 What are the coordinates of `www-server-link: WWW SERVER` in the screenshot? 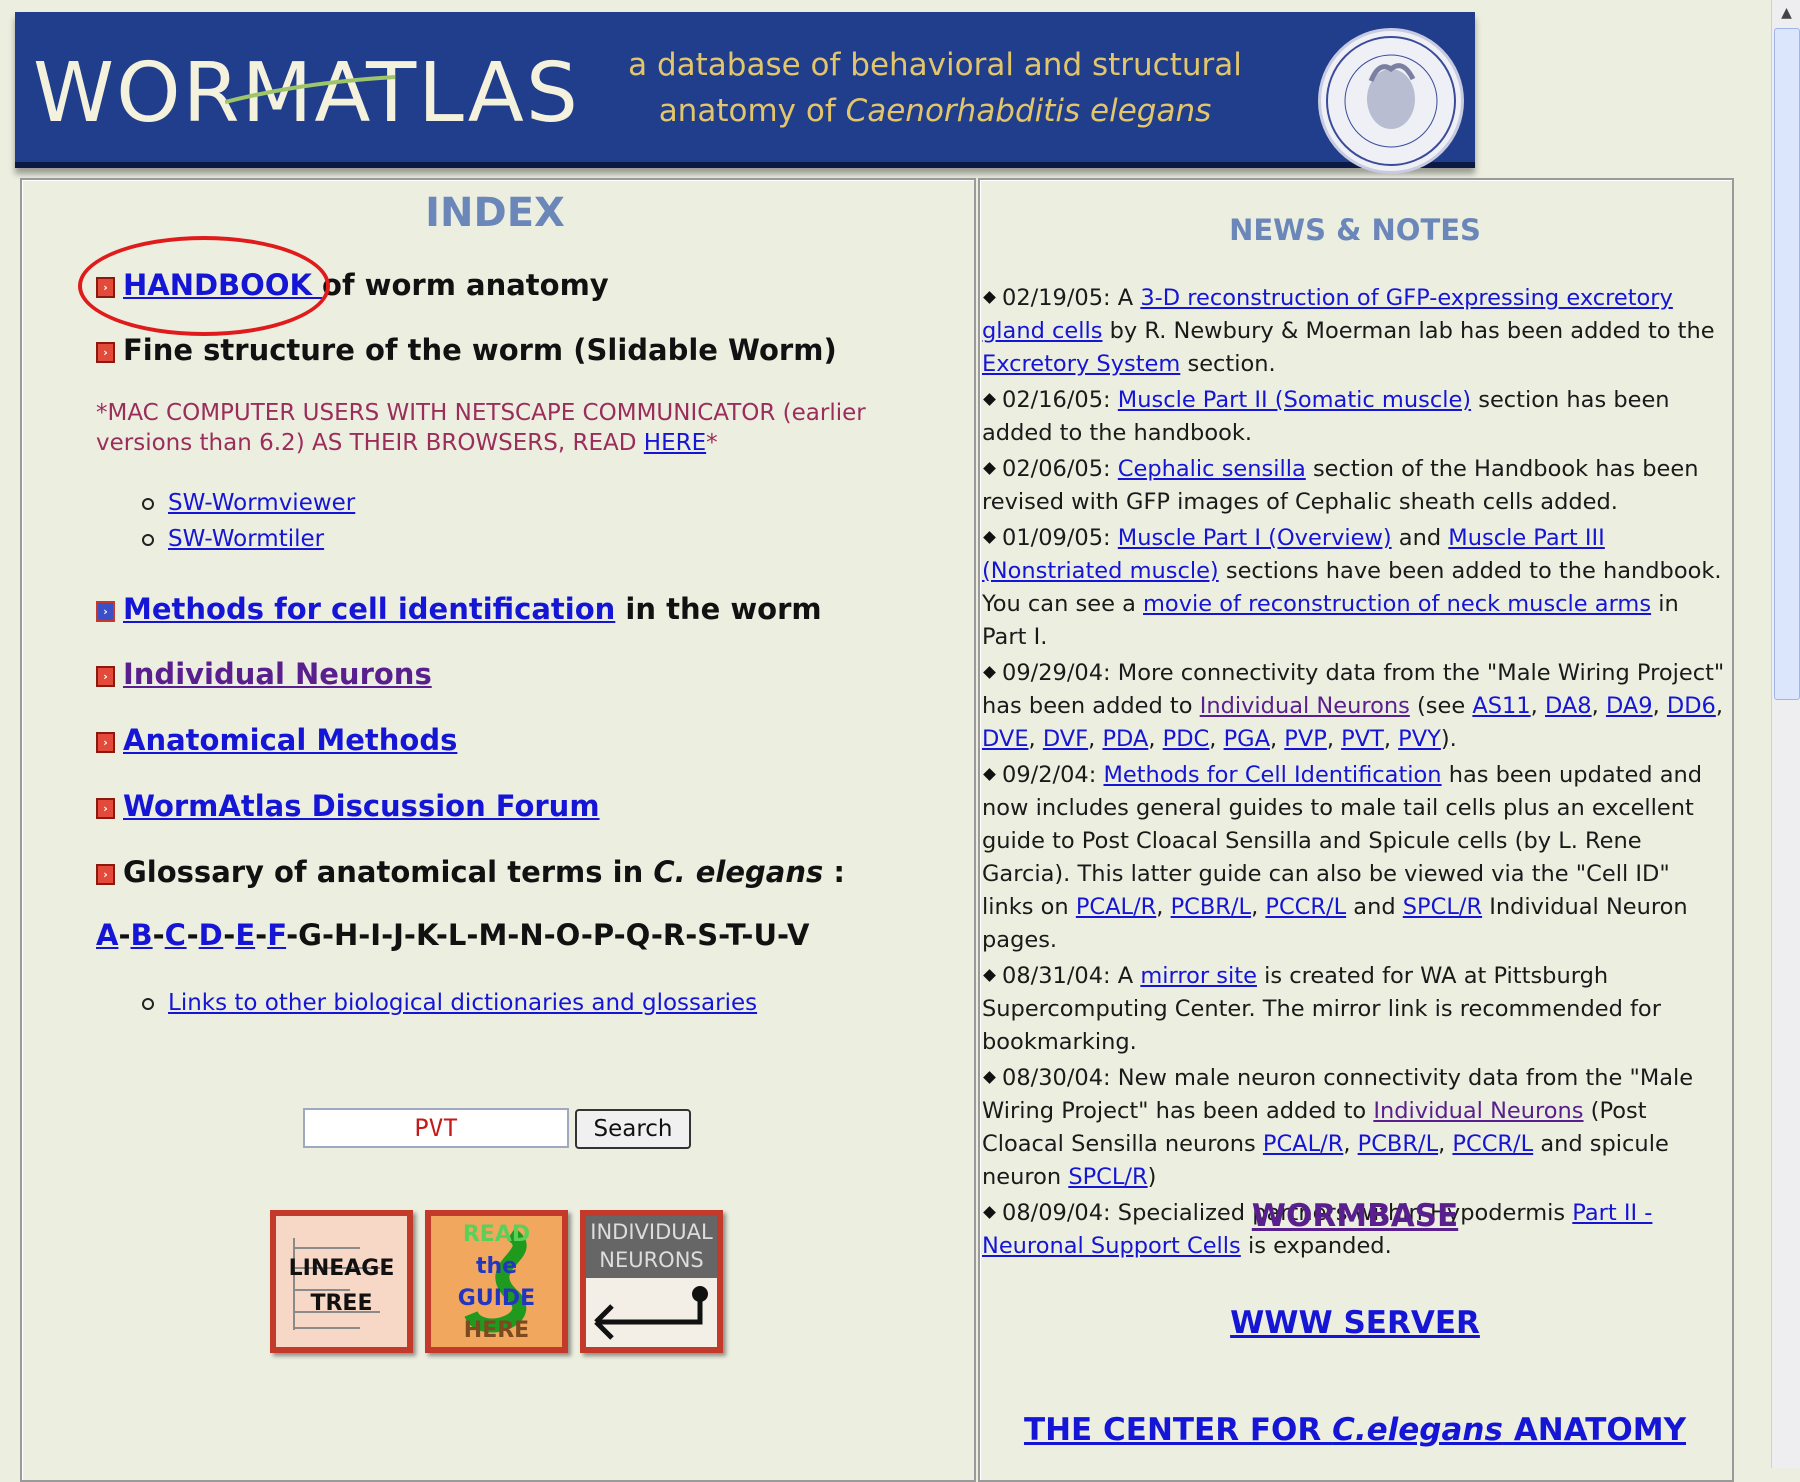 It's located at (1355, 1323).